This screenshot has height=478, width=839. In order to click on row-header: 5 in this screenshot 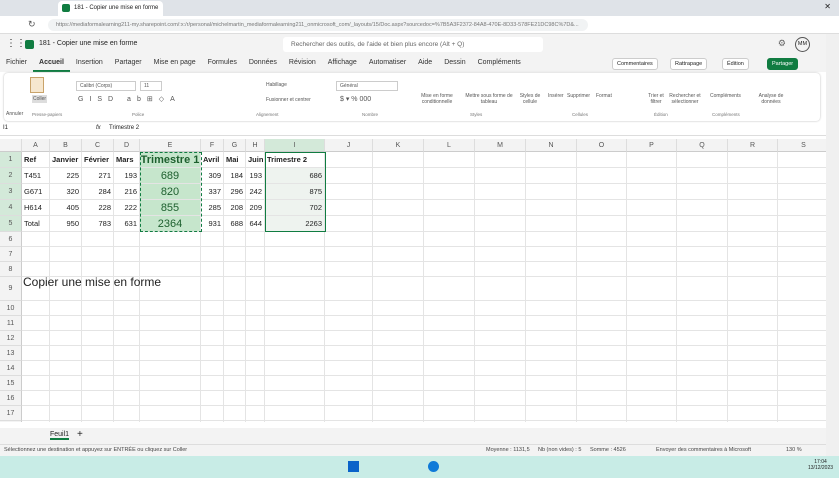, I will do `click(11, 224)`.